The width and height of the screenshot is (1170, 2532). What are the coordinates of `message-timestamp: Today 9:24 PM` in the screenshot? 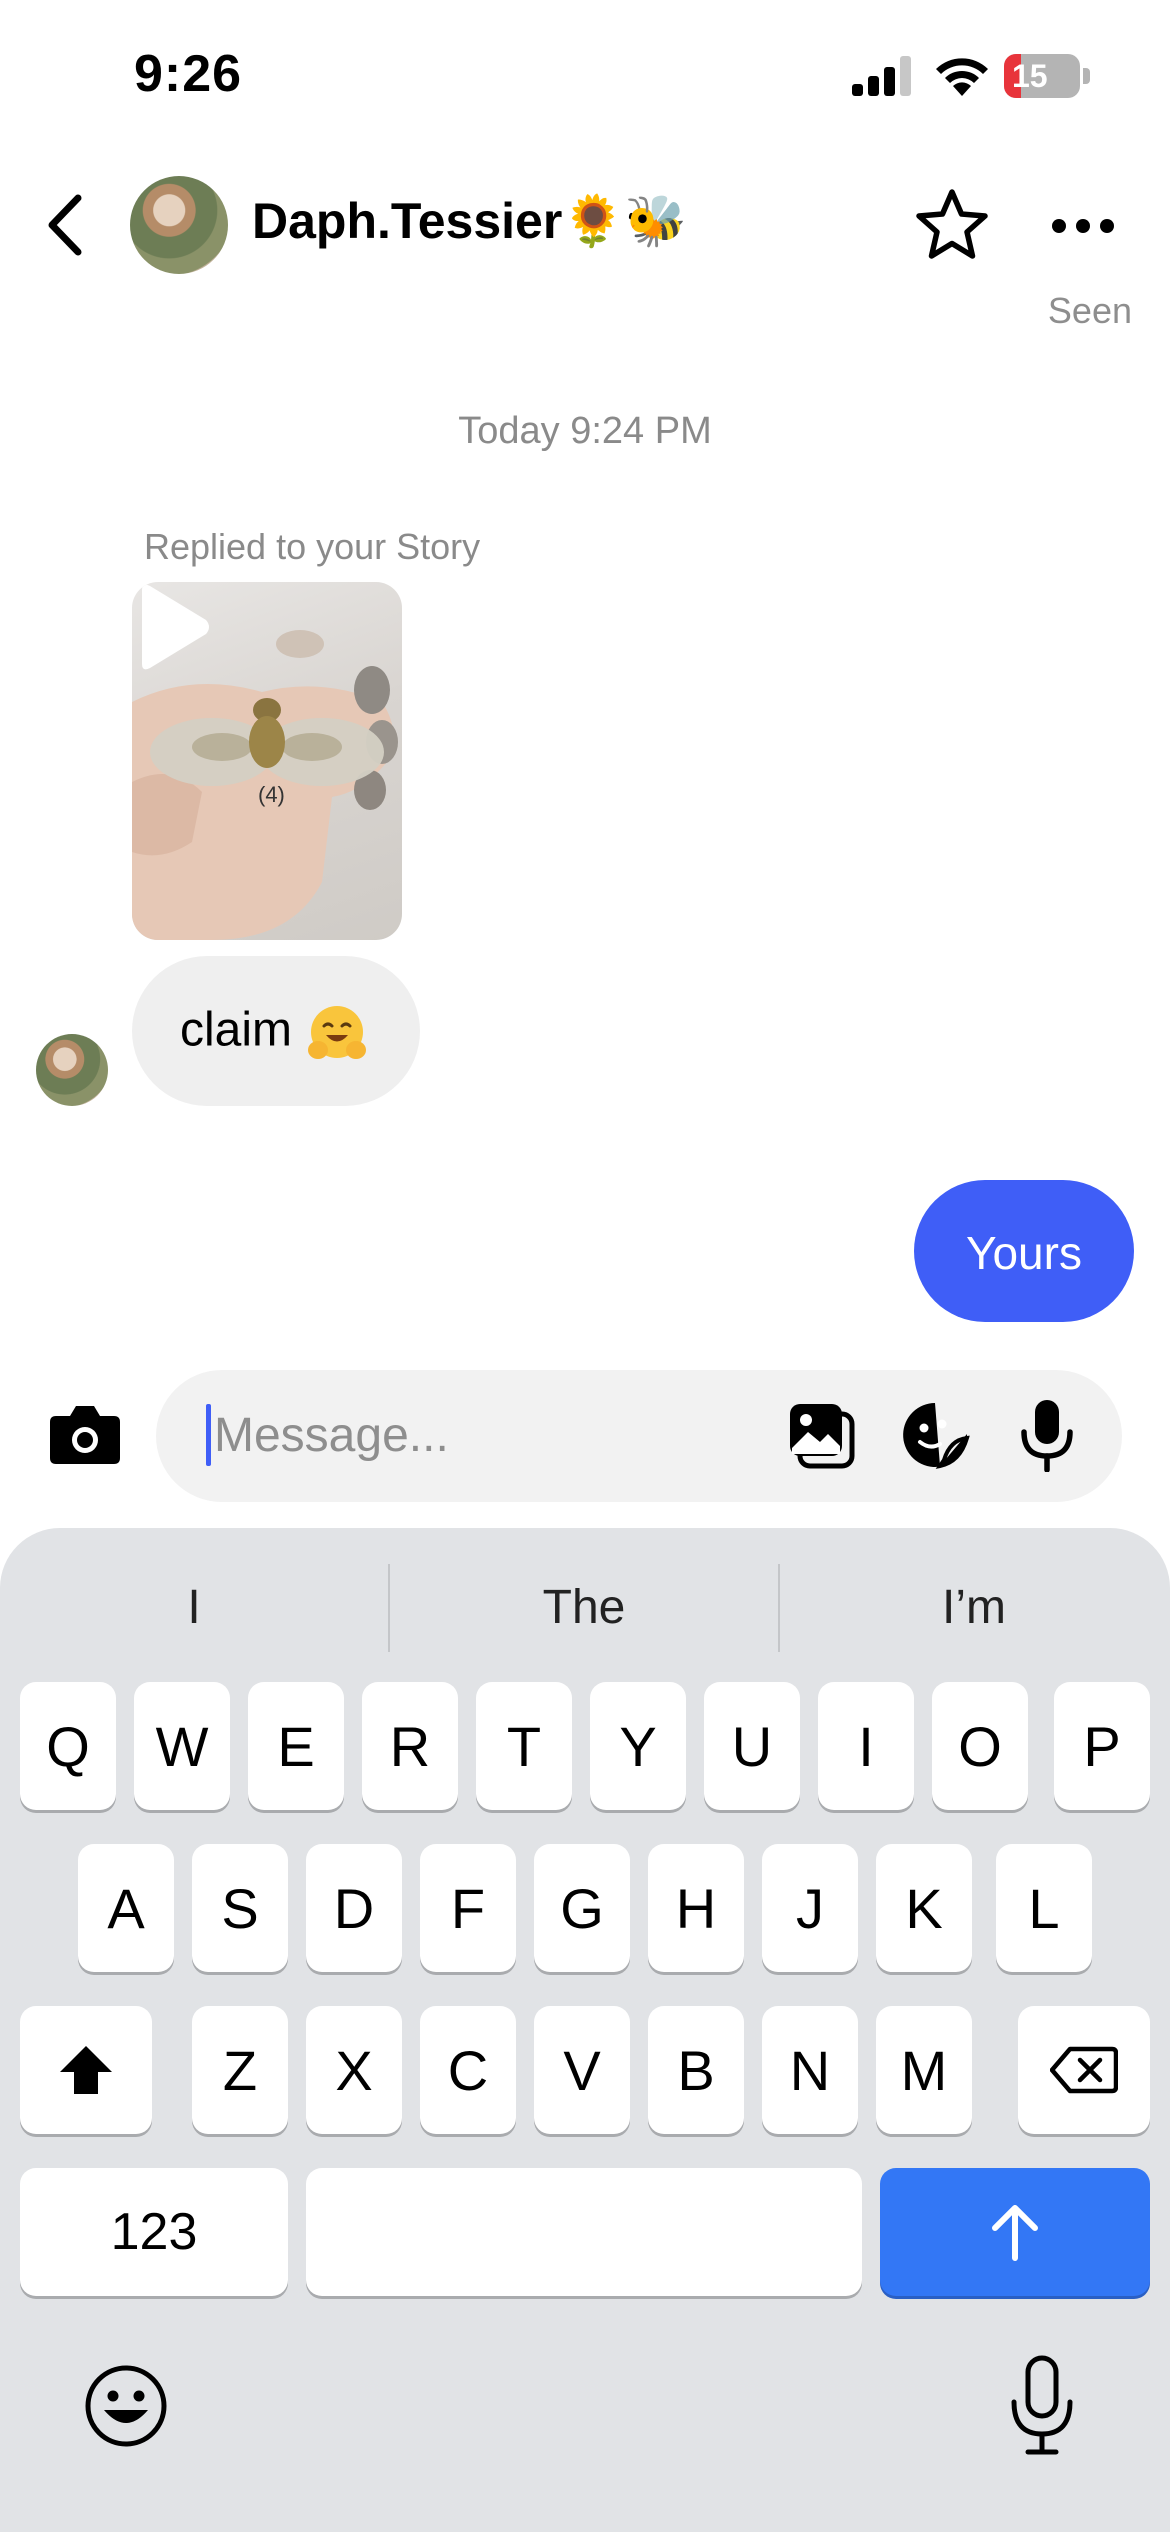 It's located at (585, 431).